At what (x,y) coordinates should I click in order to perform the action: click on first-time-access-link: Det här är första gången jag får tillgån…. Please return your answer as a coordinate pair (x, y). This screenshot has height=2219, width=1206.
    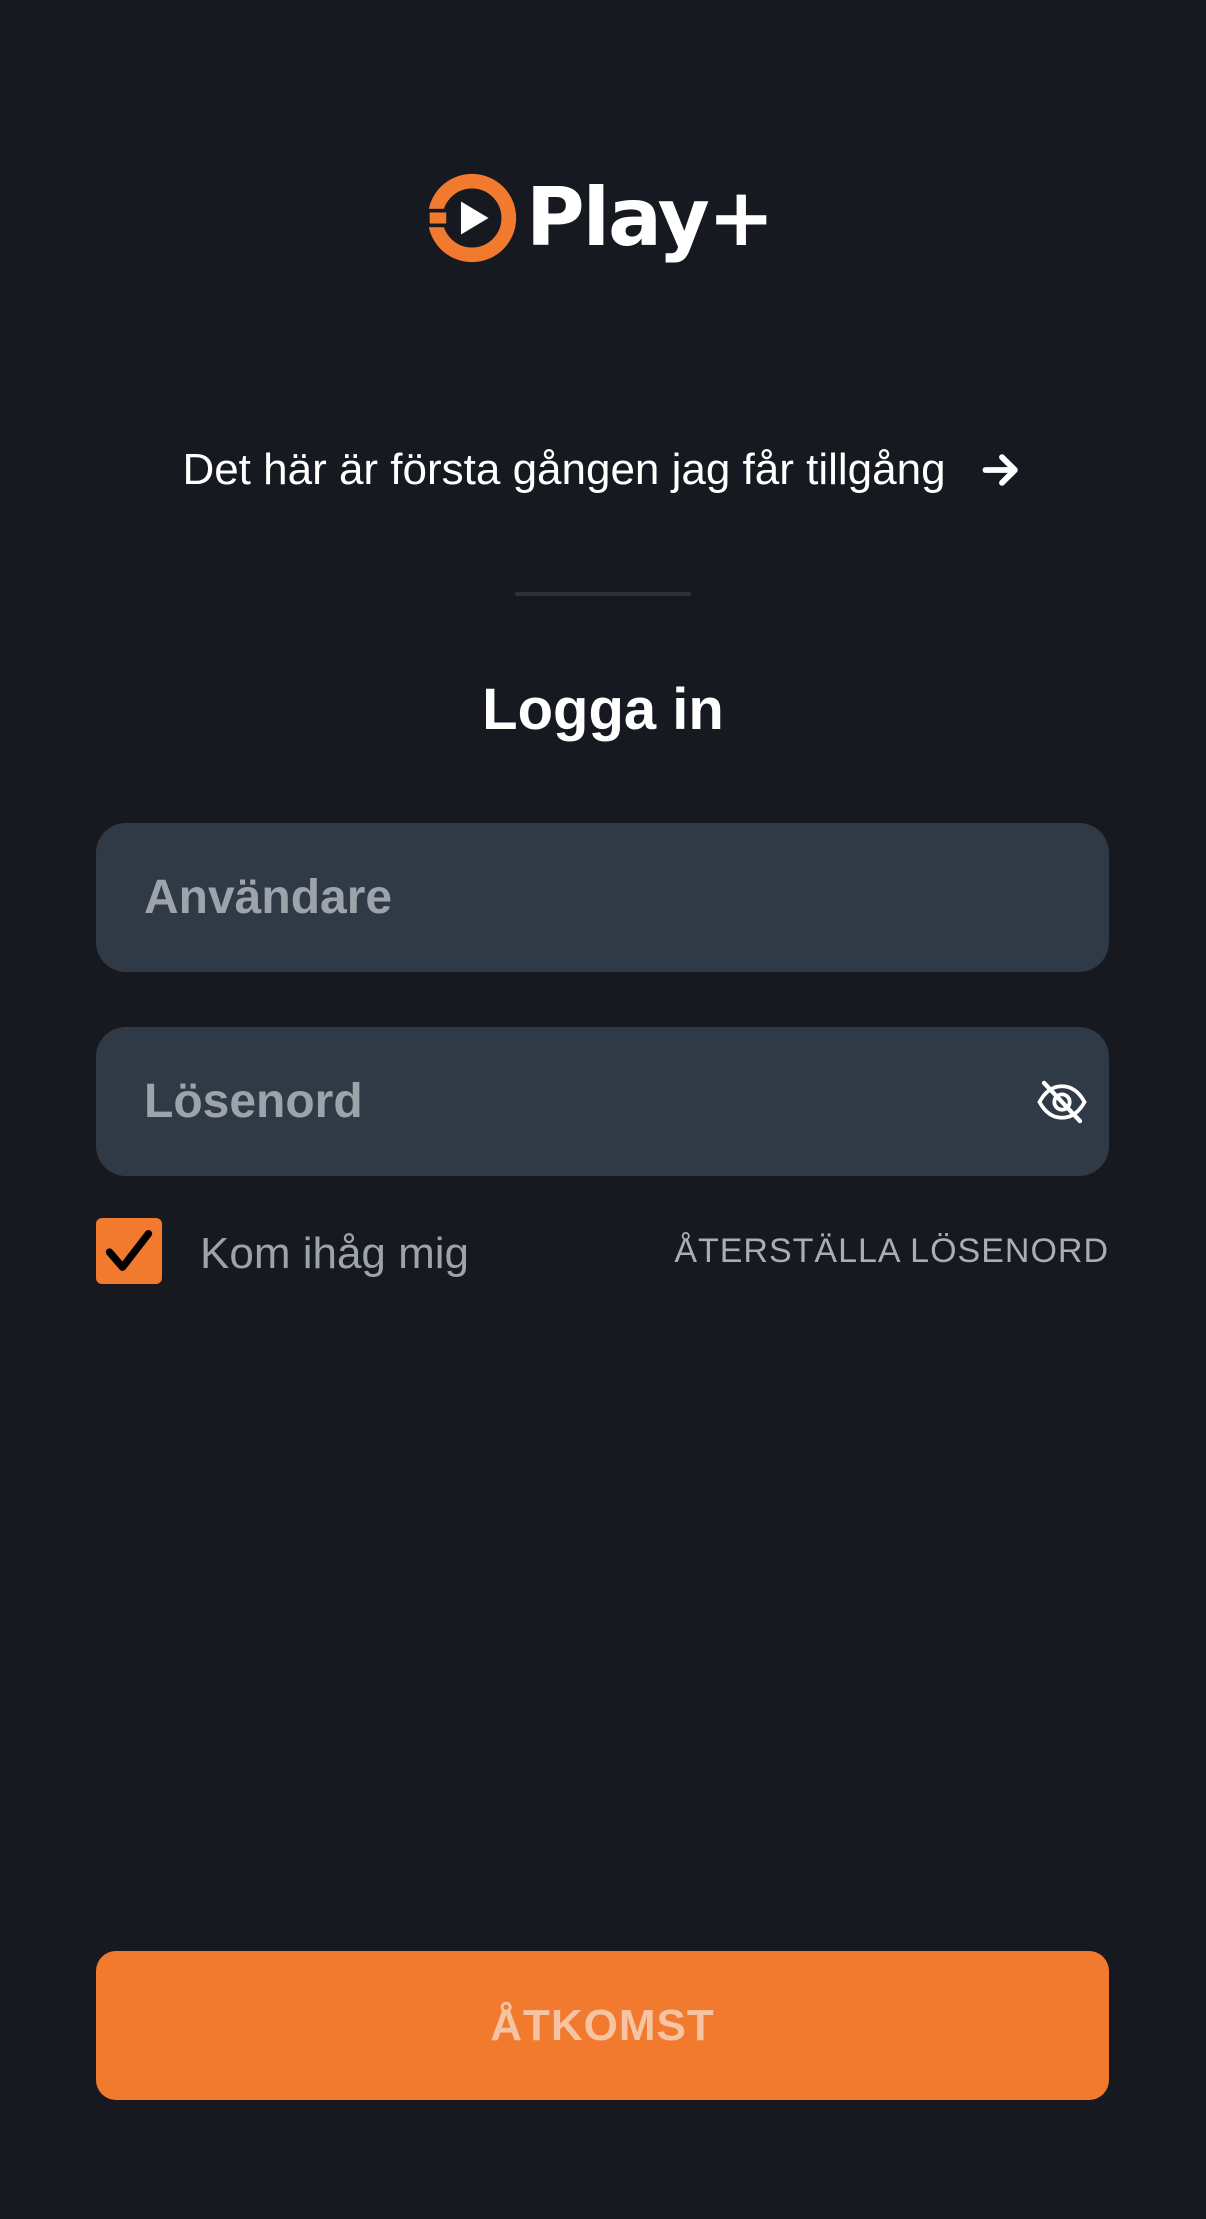
    Looking at the image, I should click on (603, 470).